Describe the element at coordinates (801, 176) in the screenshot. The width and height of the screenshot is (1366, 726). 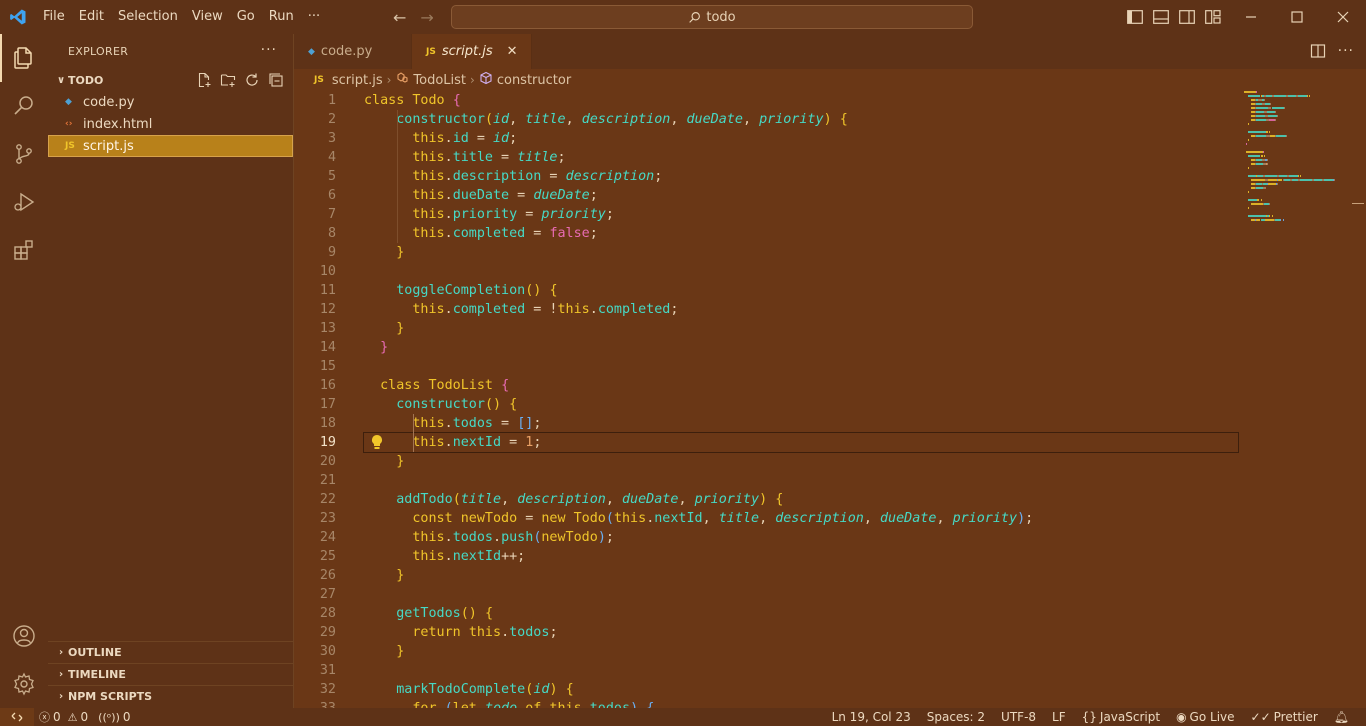
I see `code-line: this.description = description;` at that location.